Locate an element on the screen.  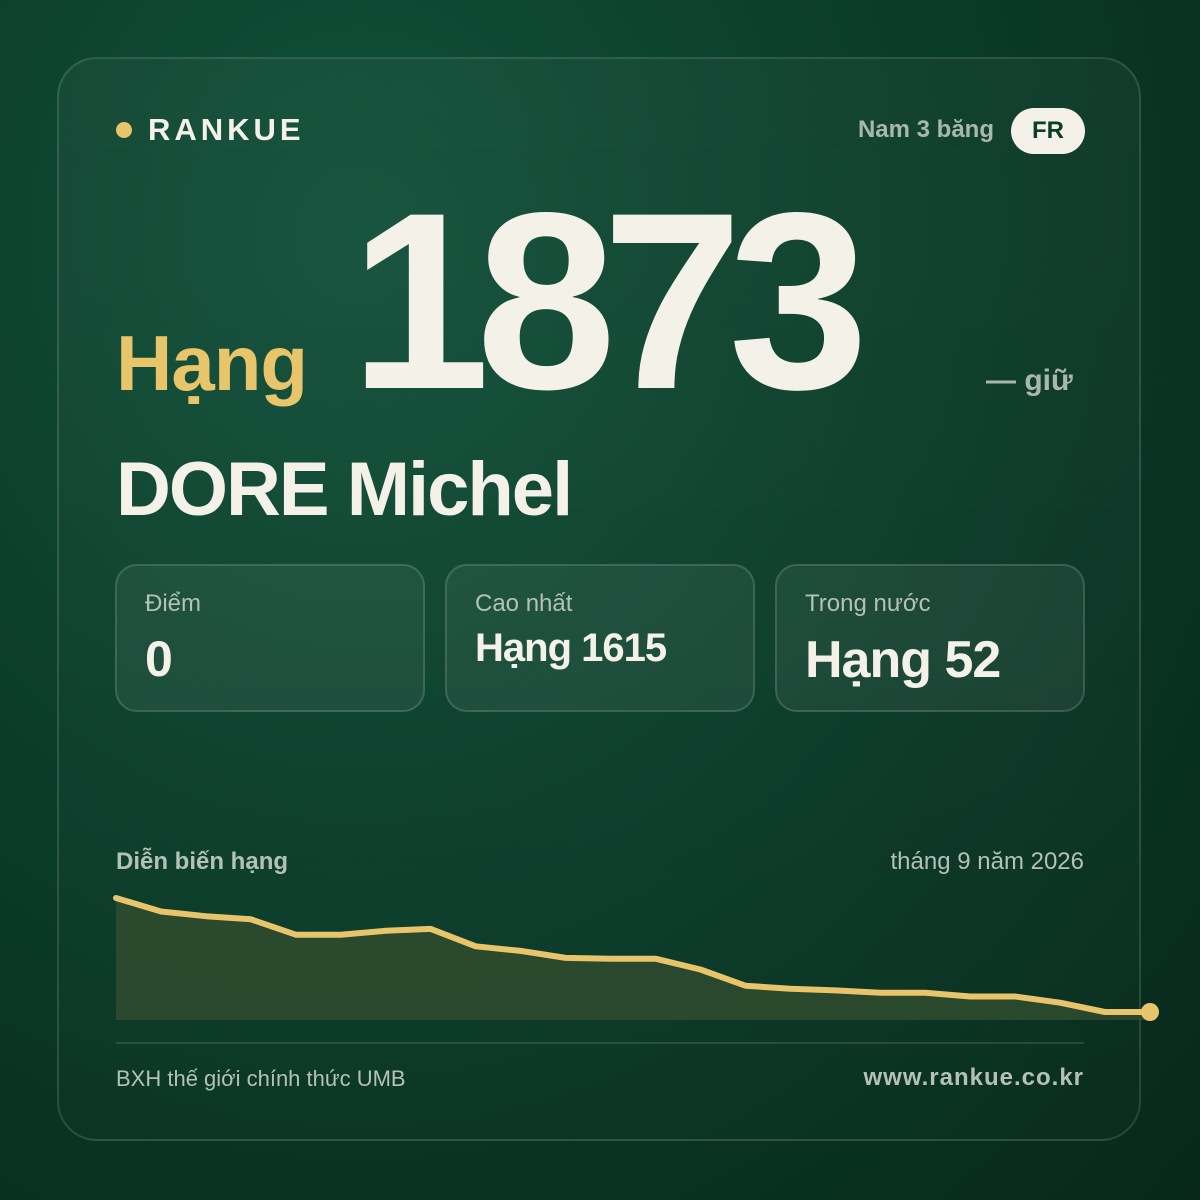
chart-date: tháng 9 năm 2026 is located at coordinates (987, 861).